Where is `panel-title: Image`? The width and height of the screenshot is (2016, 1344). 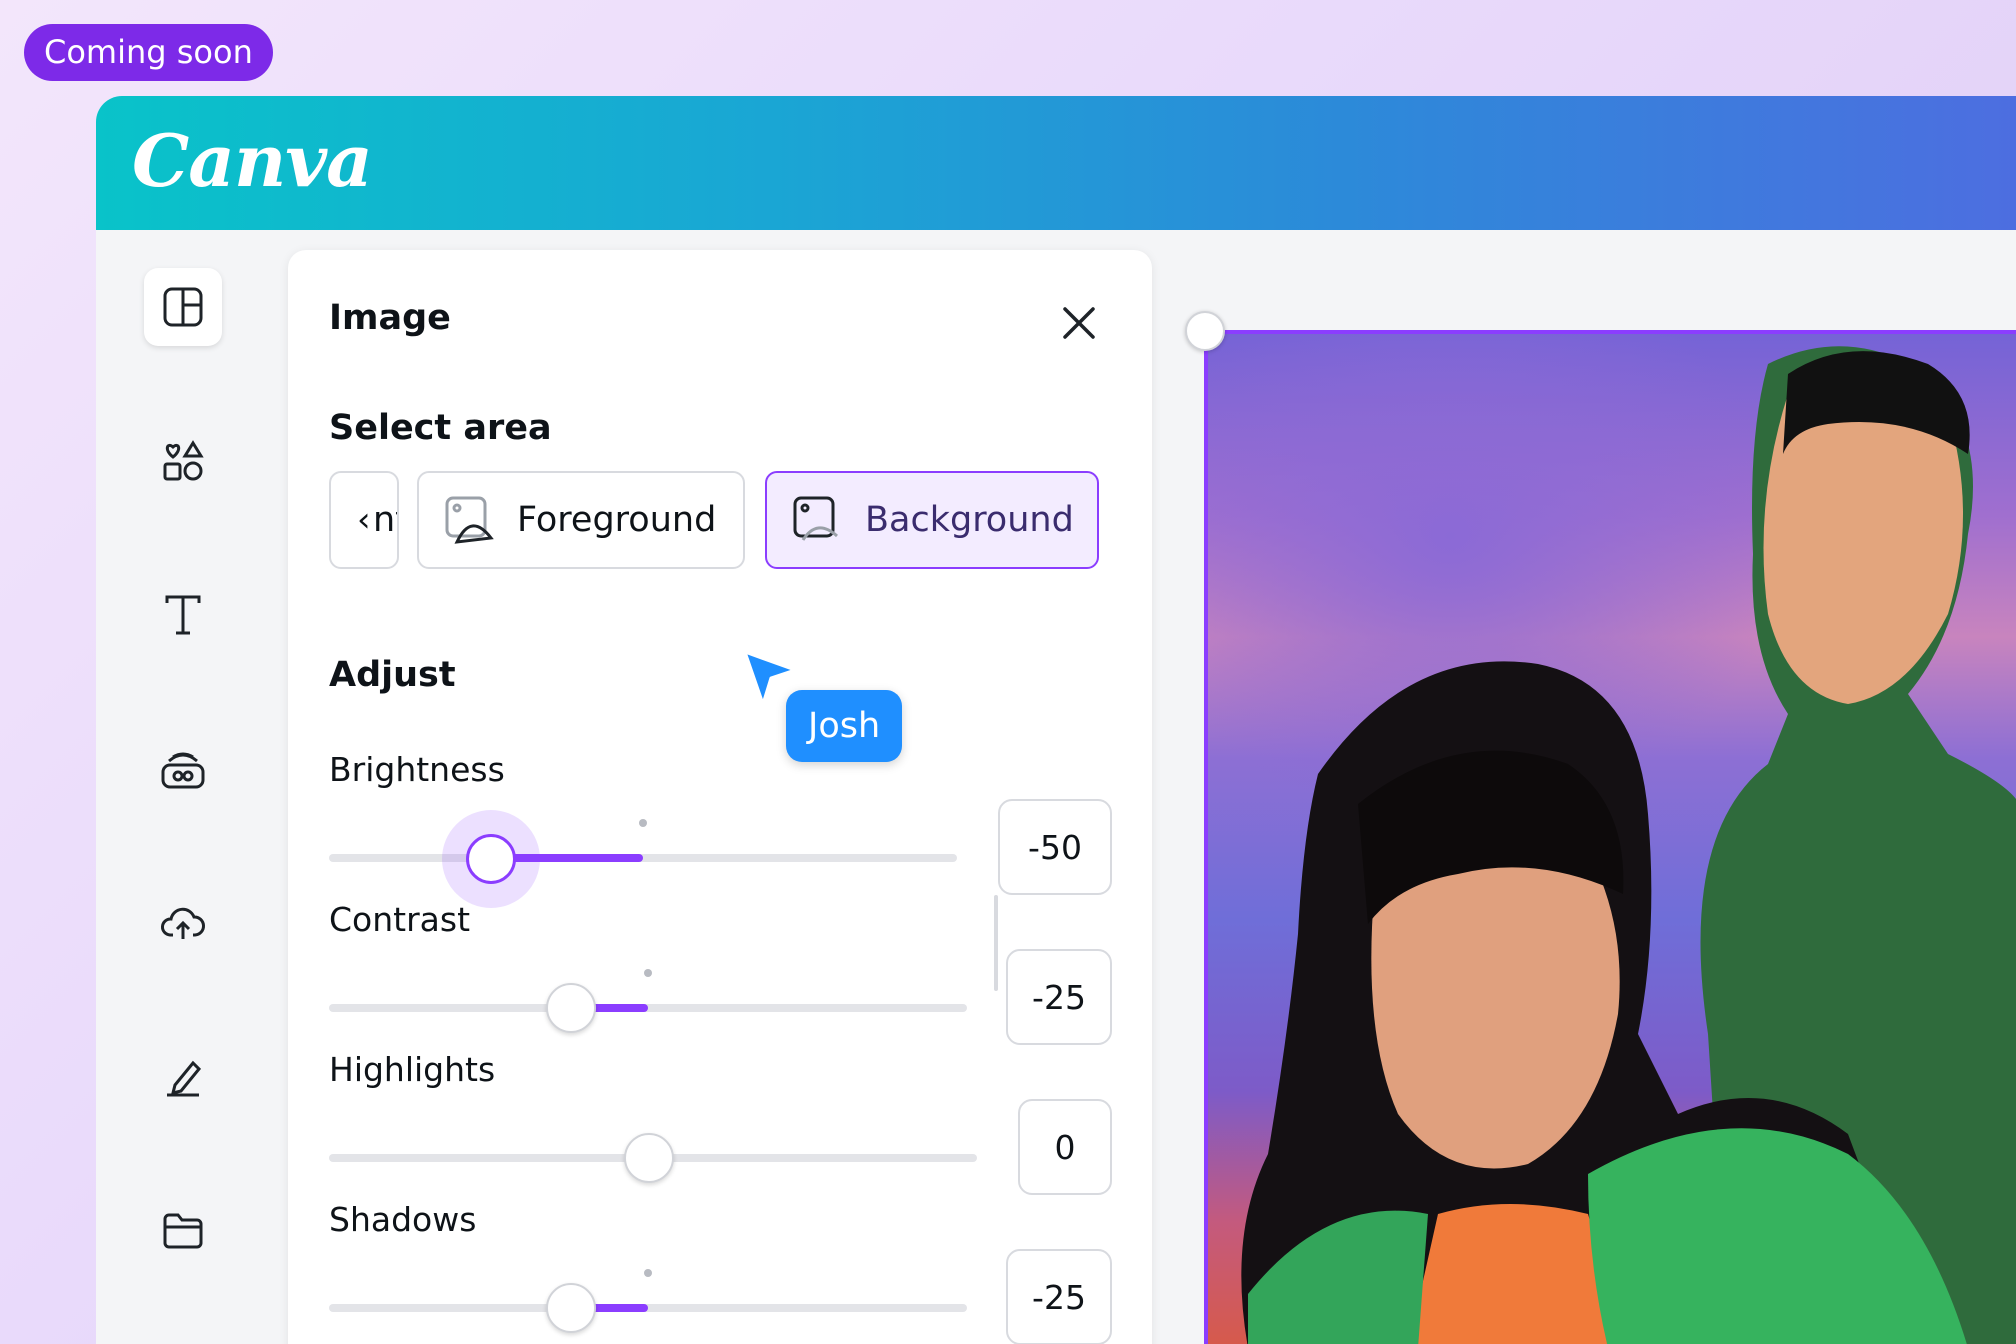 panel-title: Image is located at coordinates (390, 318).